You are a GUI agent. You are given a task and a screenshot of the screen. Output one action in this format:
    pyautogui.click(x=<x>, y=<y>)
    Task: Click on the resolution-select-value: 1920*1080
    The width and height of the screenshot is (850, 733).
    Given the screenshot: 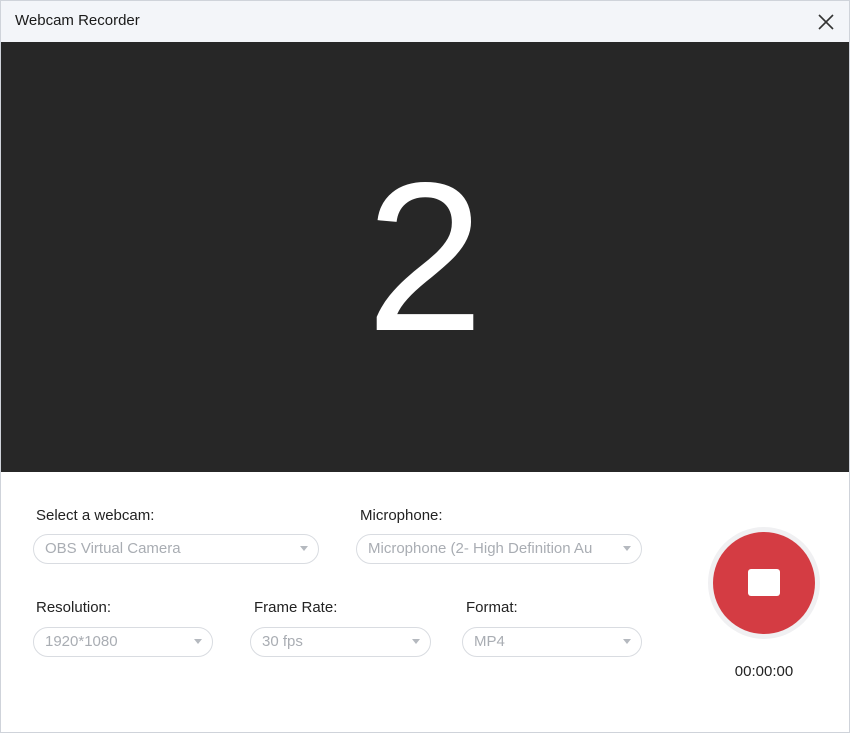 What is the action you would take?
    pyautogui.click(x=81, y=641)
    